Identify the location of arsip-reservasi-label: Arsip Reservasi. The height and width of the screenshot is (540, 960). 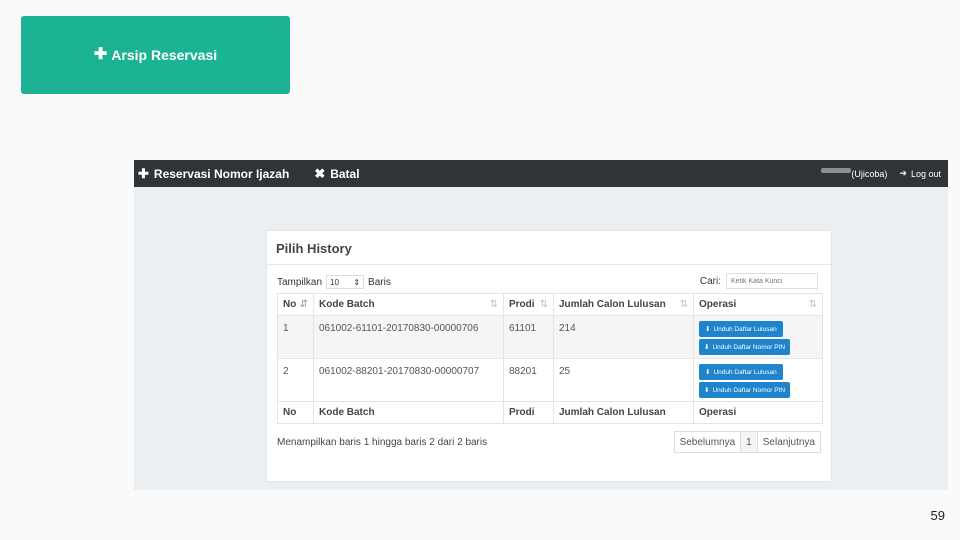
(164, 55).